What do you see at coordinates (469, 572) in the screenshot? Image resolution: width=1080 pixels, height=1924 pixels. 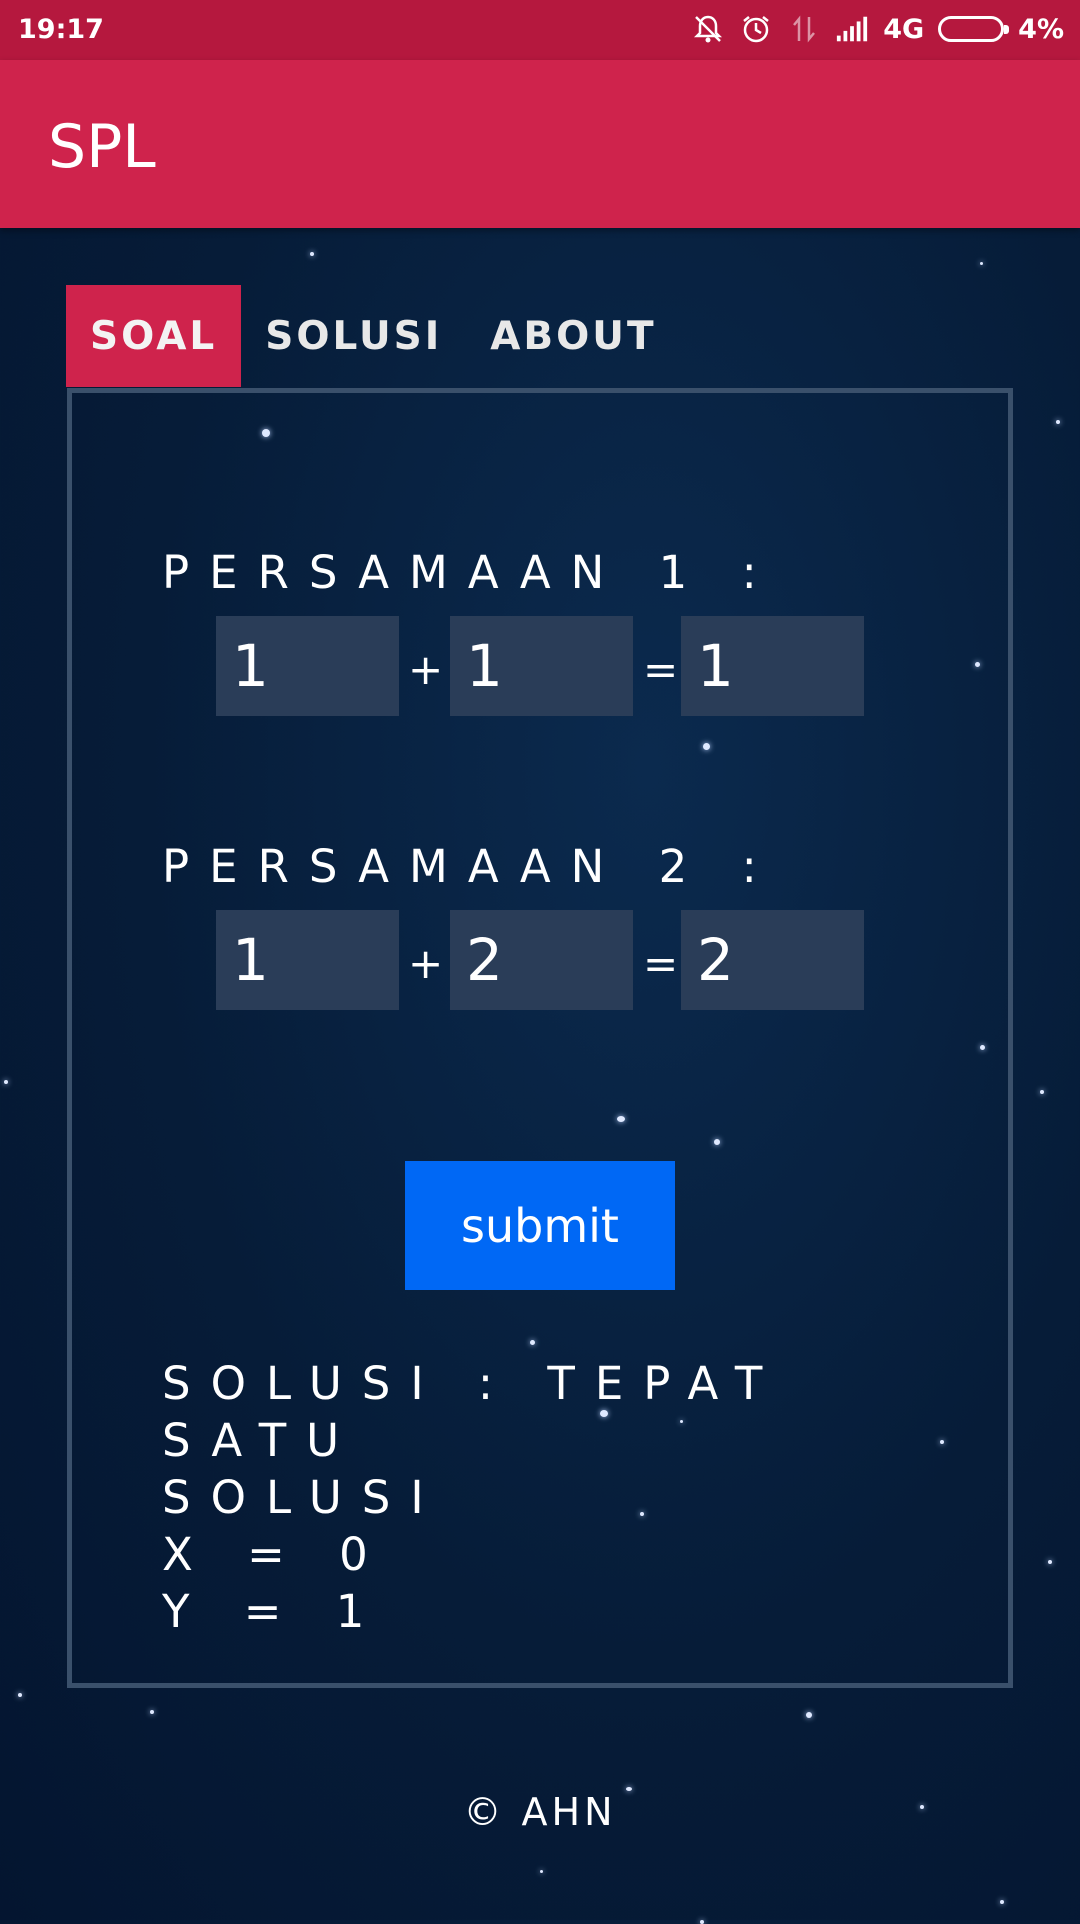 I see `equation-1-label: PERSAMAAN 1 :` at bounding box center [469, 572].